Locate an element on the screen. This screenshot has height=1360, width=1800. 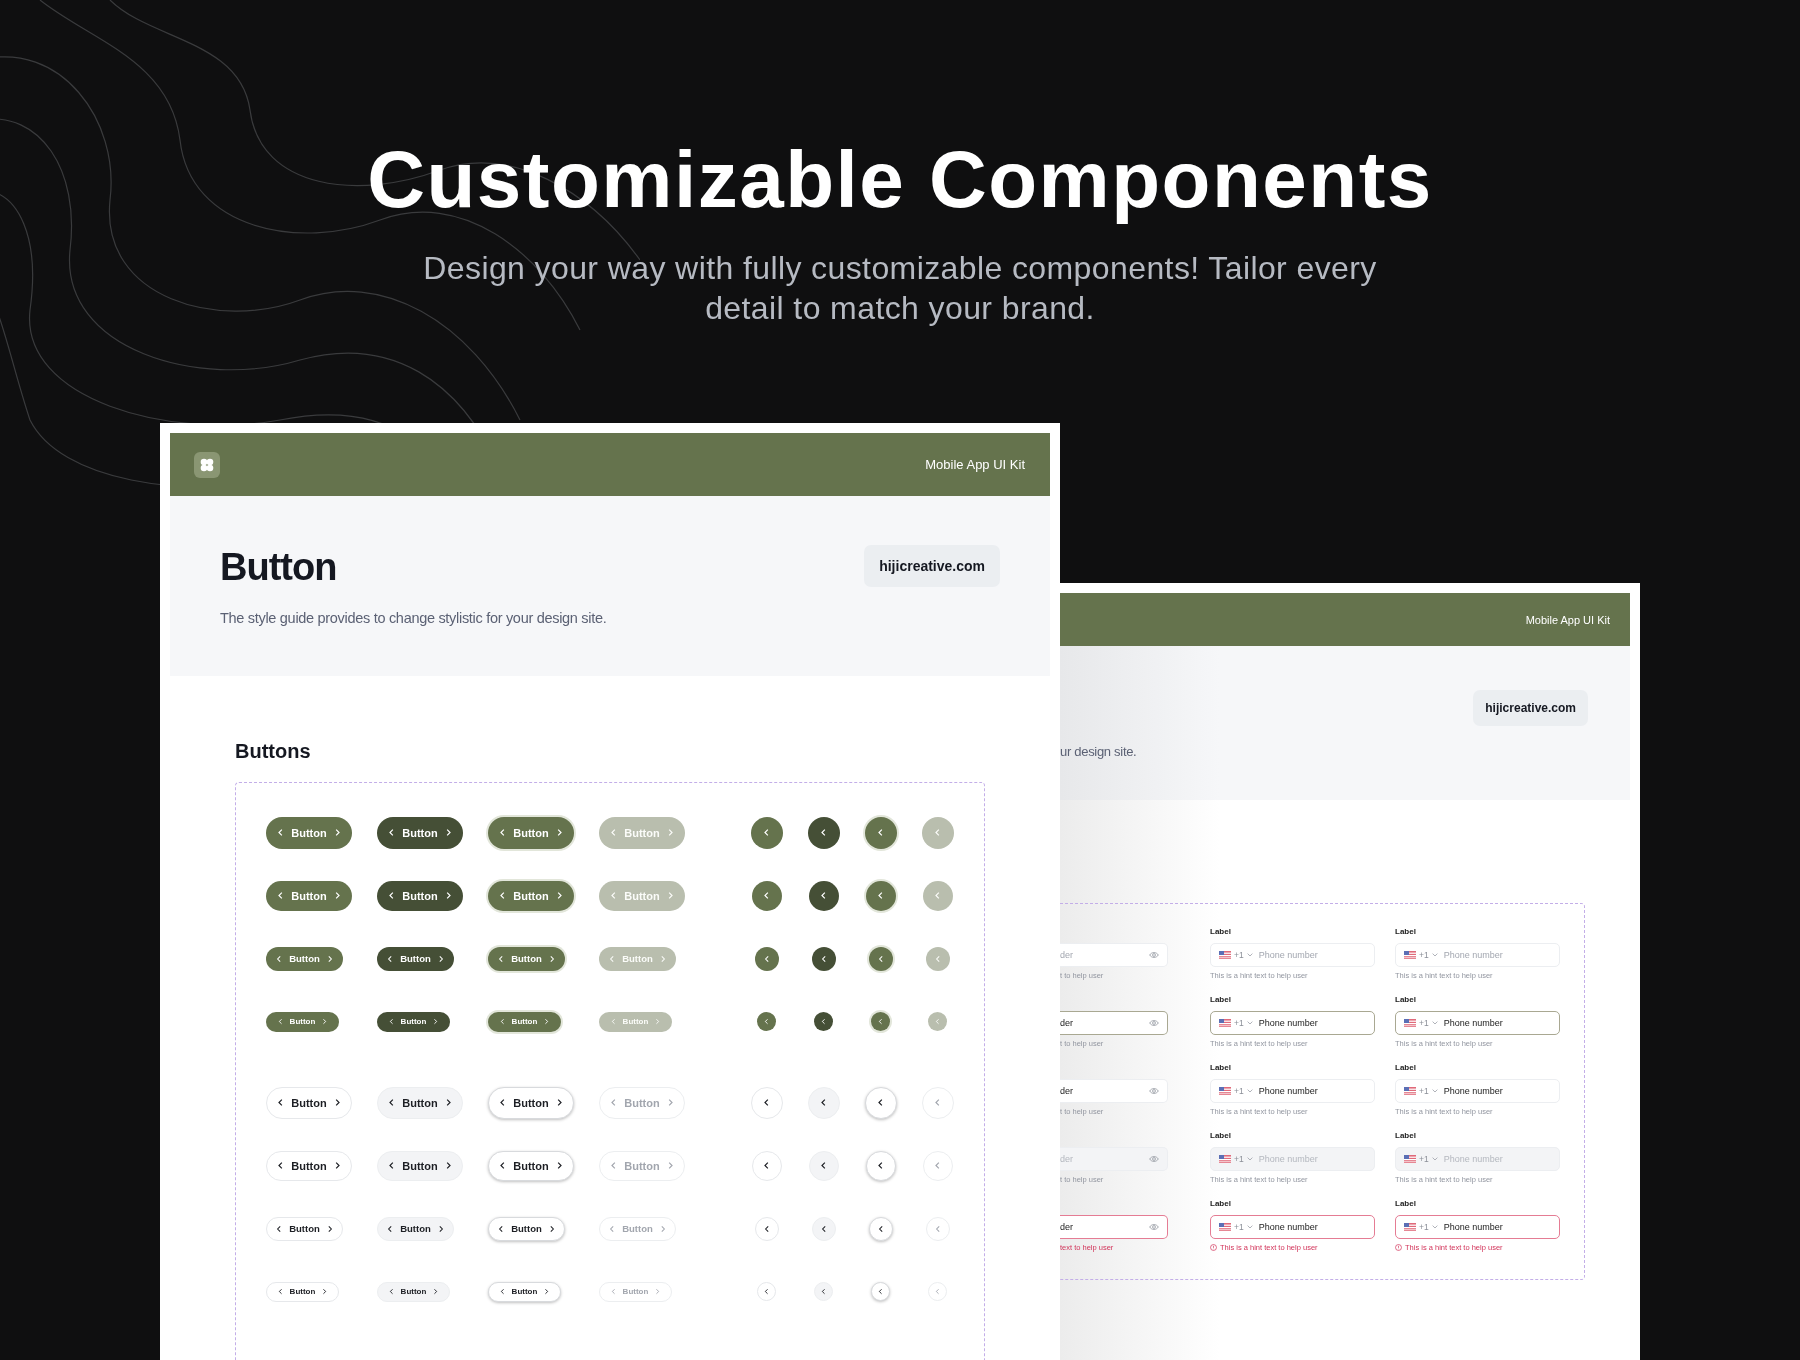
website-tag: hijicreative.com is located at coordinates (1530, 708).